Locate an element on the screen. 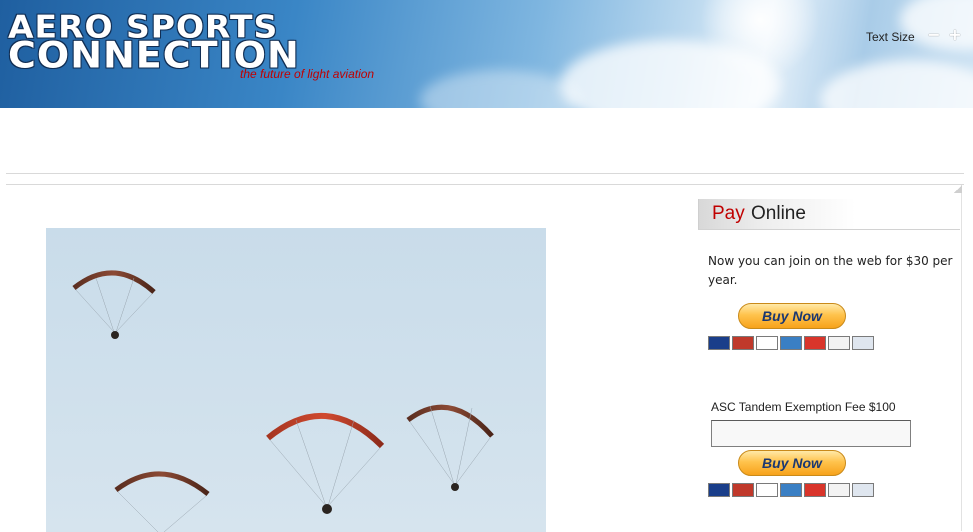 This screenshot has width=973, height=532. tandem-fee-label: ASC Tandem Exemption Fee $100 is located at coordinates (803, 407).